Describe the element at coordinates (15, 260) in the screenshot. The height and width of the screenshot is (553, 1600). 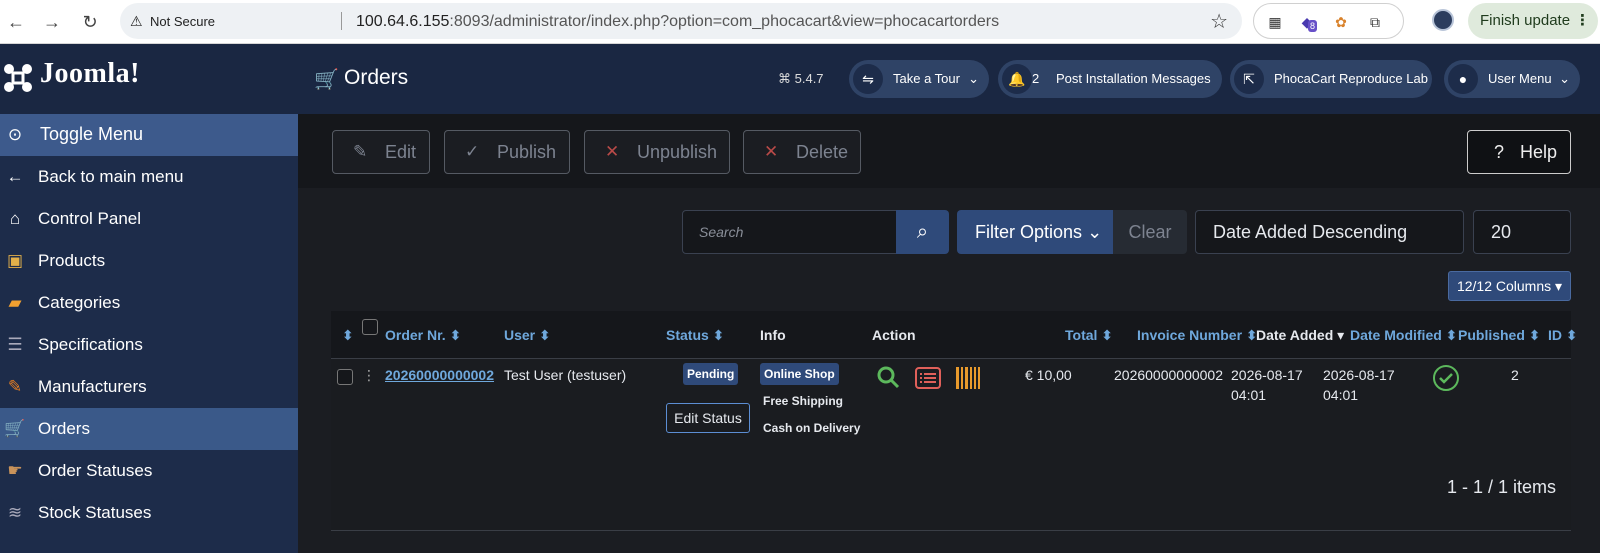
I see `archive-box-icon: ▣` at that location.